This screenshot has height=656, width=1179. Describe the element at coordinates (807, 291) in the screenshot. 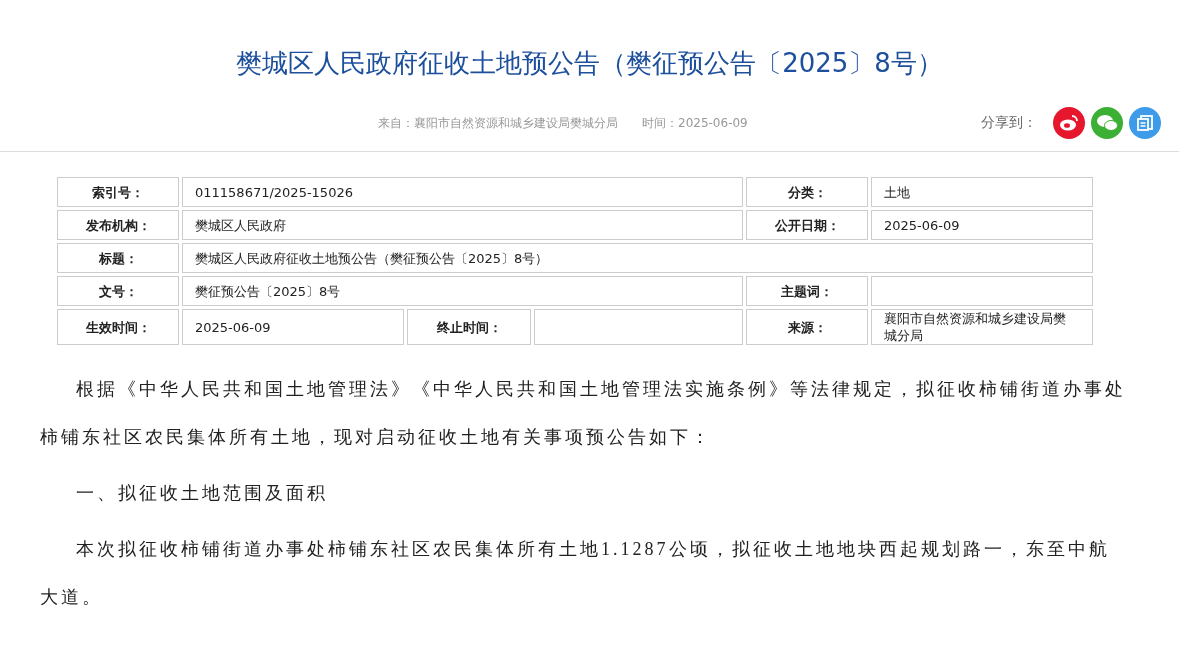

I see `field-label: 主题词：` at that location.